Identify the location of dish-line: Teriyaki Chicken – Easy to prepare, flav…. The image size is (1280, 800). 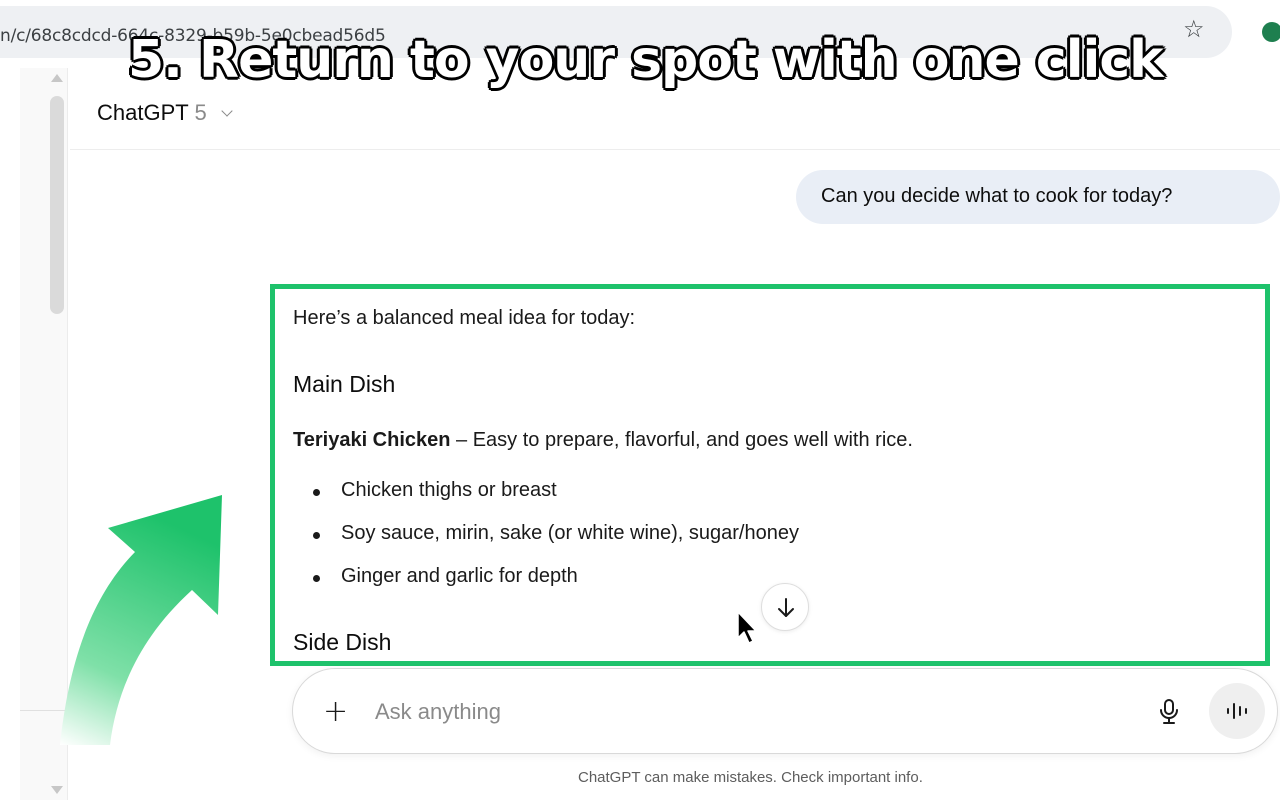
(603, 440).